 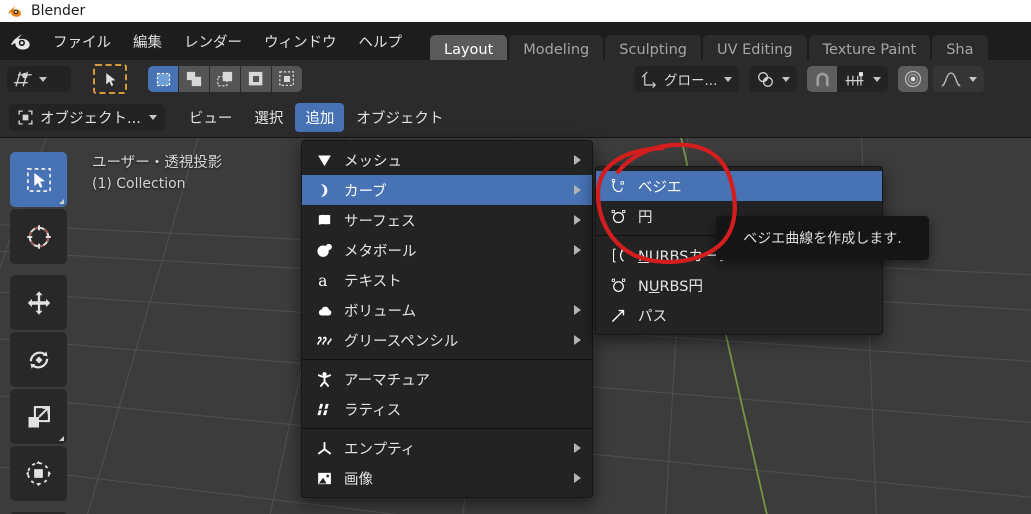 I want to click on tool-scale, so click(x=38, y=416).